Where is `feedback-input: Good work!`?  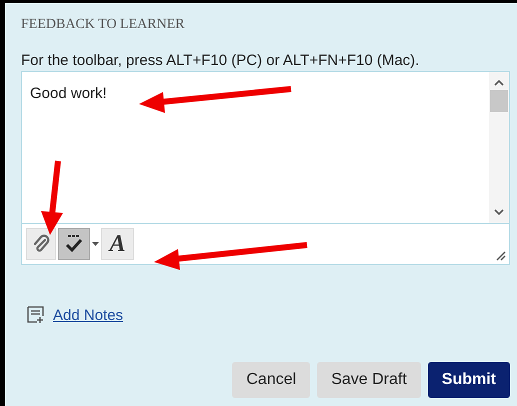
feedback-input: Good work! is located at coordinates (255, 93).